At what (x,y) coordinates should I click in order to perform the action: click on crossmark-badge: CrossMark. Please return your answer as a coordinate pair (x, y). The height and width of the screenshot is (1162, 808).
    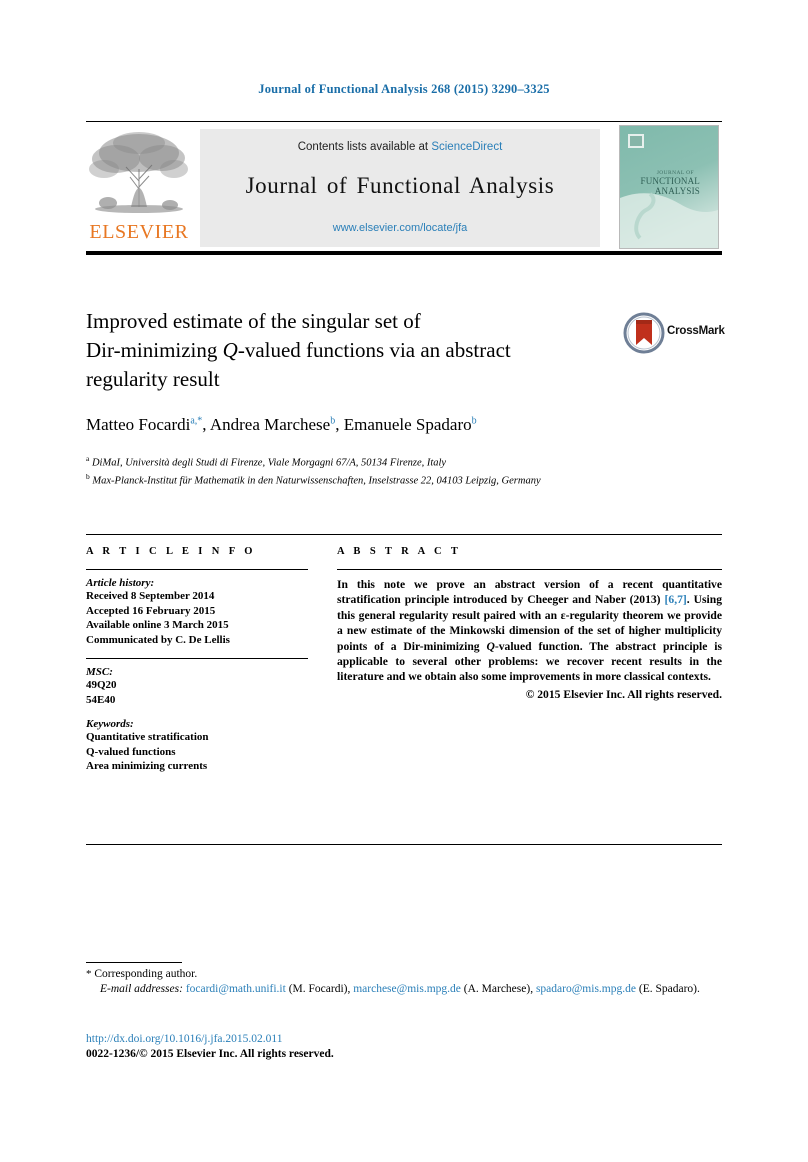
    Looking at the image, I should click on (674, 334).